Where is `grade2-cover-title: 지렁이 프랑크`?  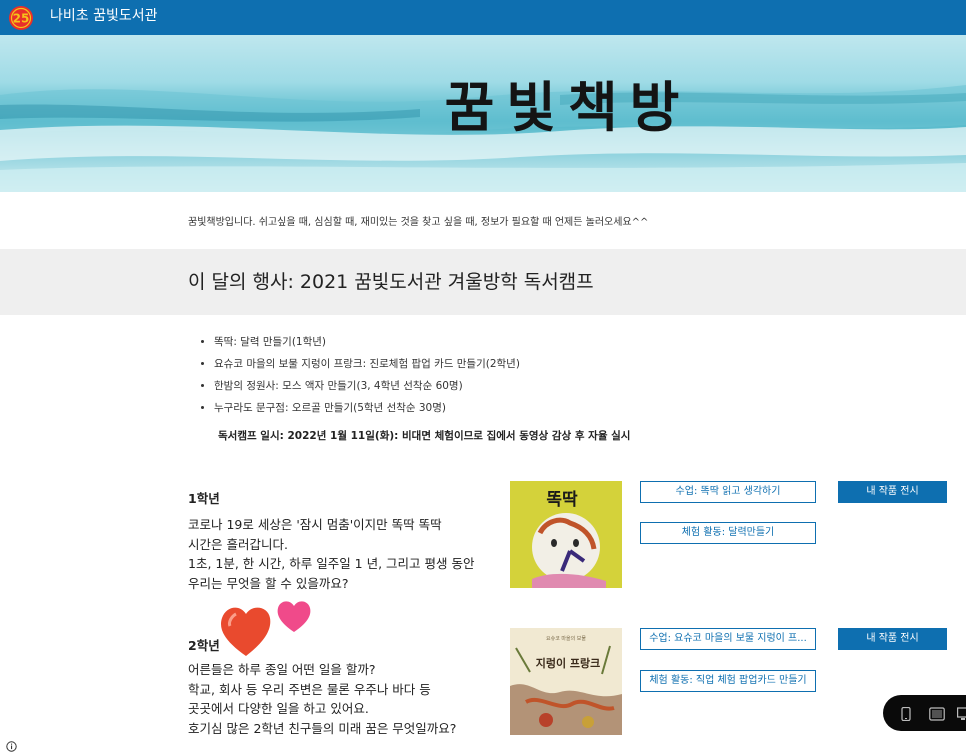
grade2-cover-title: 지렁이 프랑크 is located at coordinates (568, 663).